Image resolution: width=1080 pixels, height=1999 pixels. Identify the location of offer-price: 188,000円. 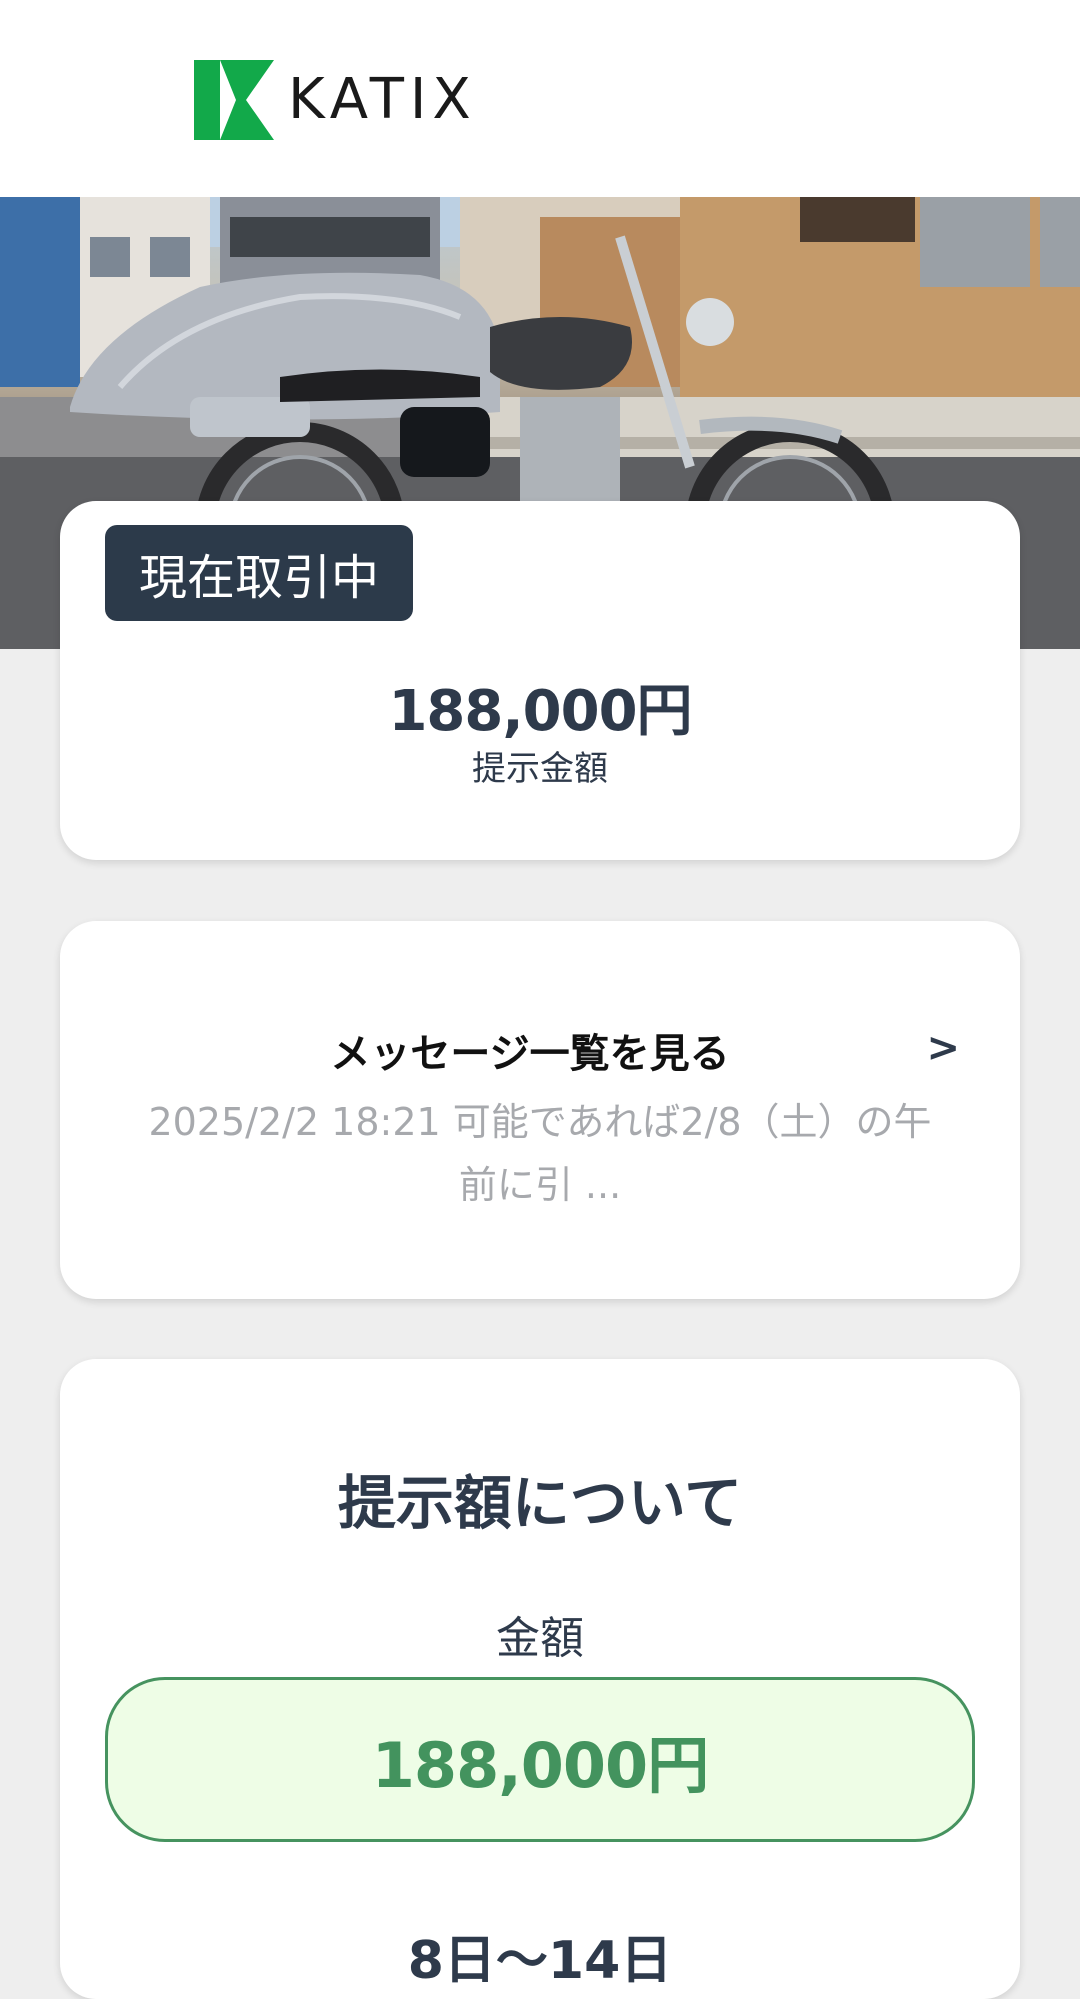
(540, 711).